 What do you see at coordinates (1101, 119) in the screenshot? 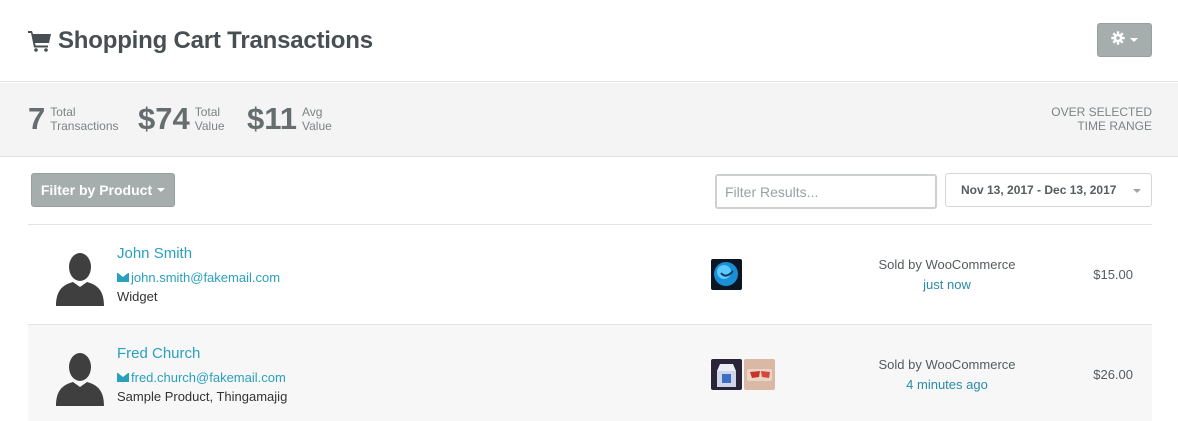
I see `time-range-label: OVER SELECTED TIME RANGE` at bounding box center [1101, 119].